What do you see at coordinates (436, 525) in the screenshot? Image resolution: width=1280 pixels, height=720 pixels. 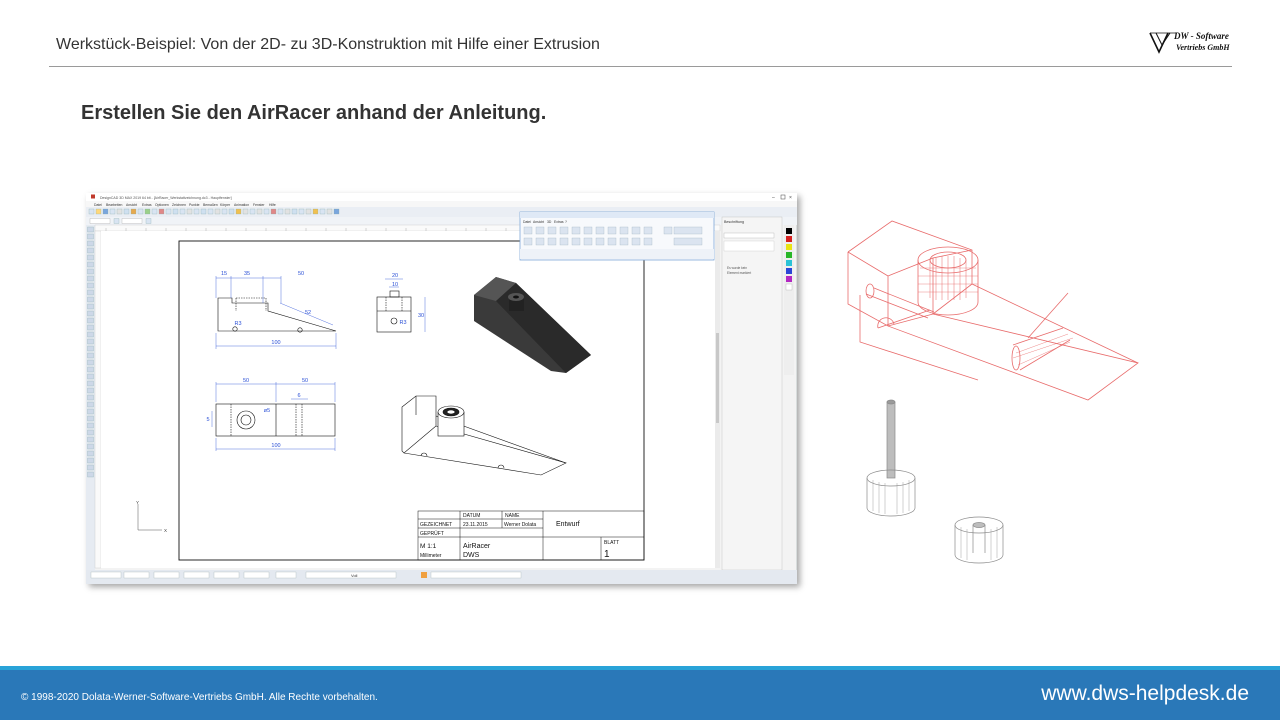 I see `title-block-drawn-label: GEZEICHNET` at bounding box center [436, 525].